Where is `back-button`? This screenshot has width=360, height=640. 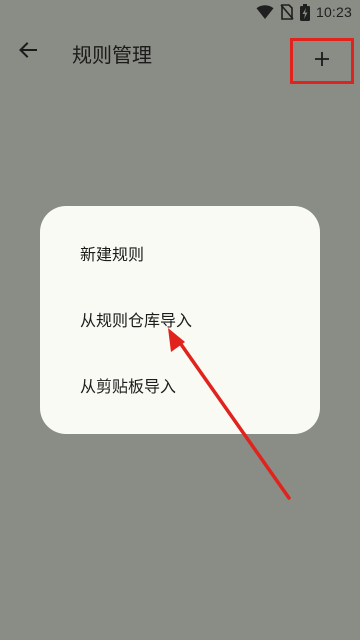
back-button is located at coordinates (28, 52).